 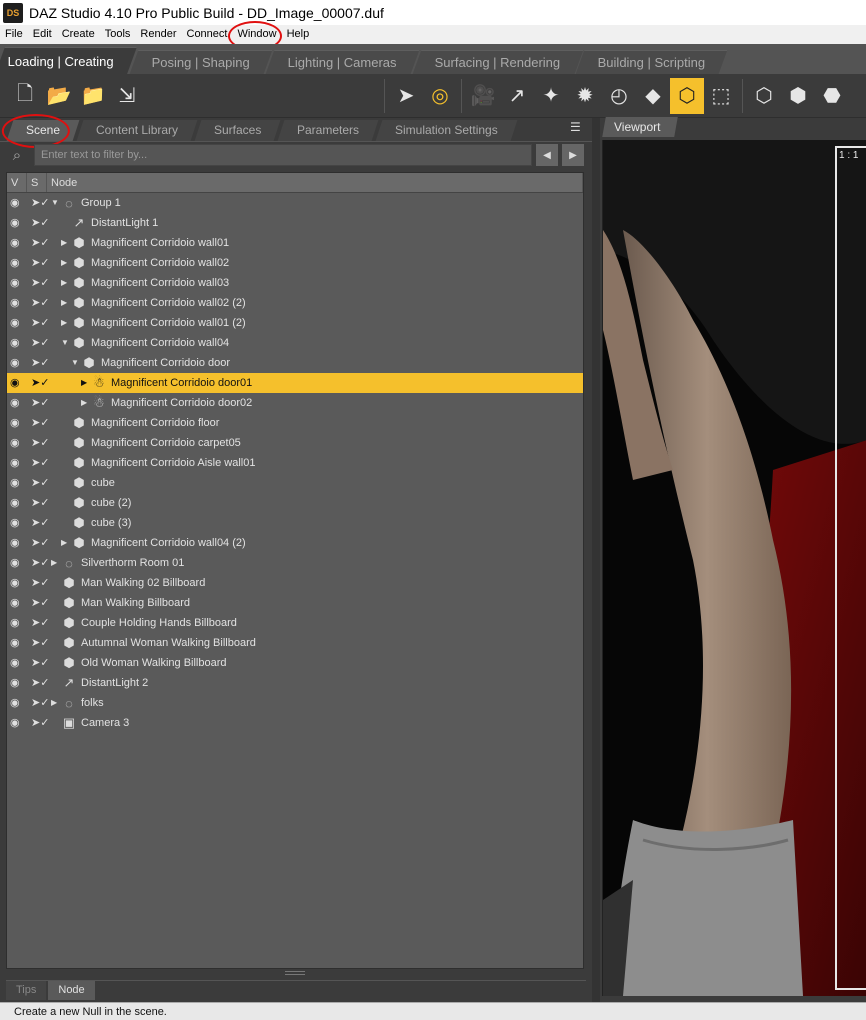 I want to click on merge-file-icon: ⇲, so click(x=127, y=96).